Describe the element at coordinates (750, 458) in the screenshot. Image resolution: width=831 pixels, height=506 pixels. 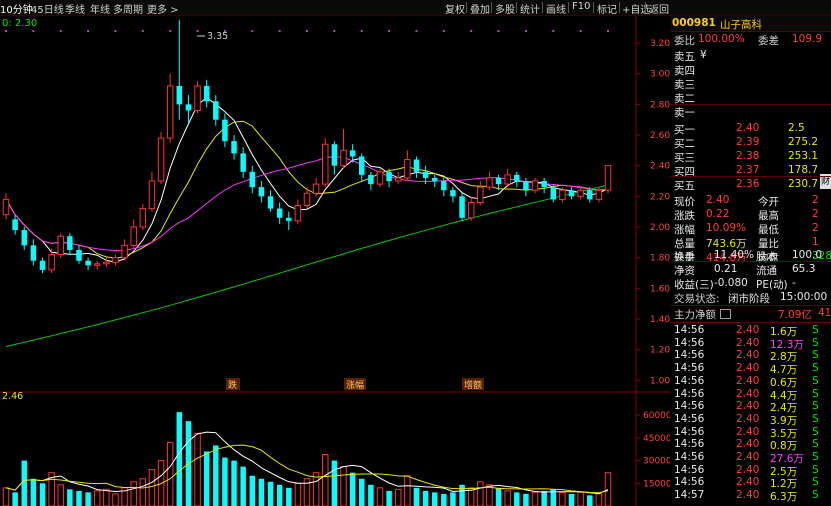
I see `tick-row: 14:56 2.40 27.6万 S` at that location.